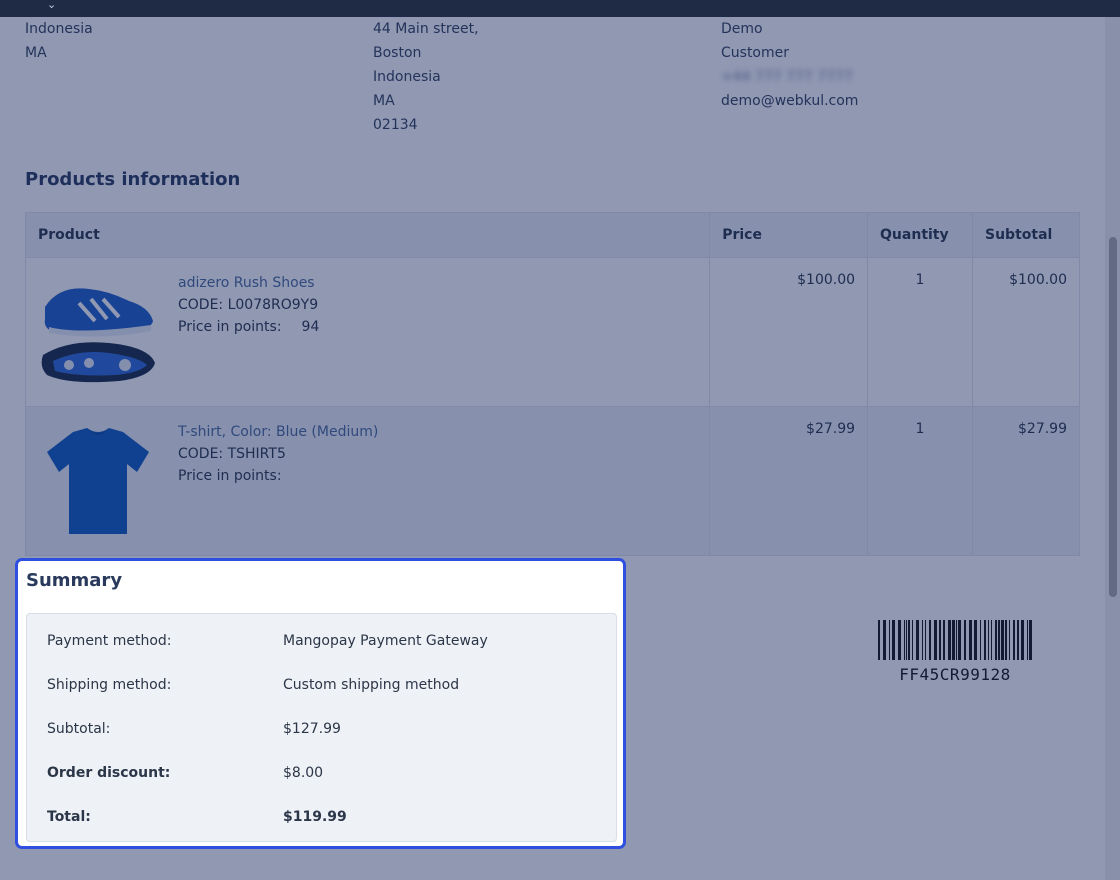  What do you see at coordinates (789, 481) in the screenshot?
I see `price-cell: $27.99` at bounding box center [789, 481].